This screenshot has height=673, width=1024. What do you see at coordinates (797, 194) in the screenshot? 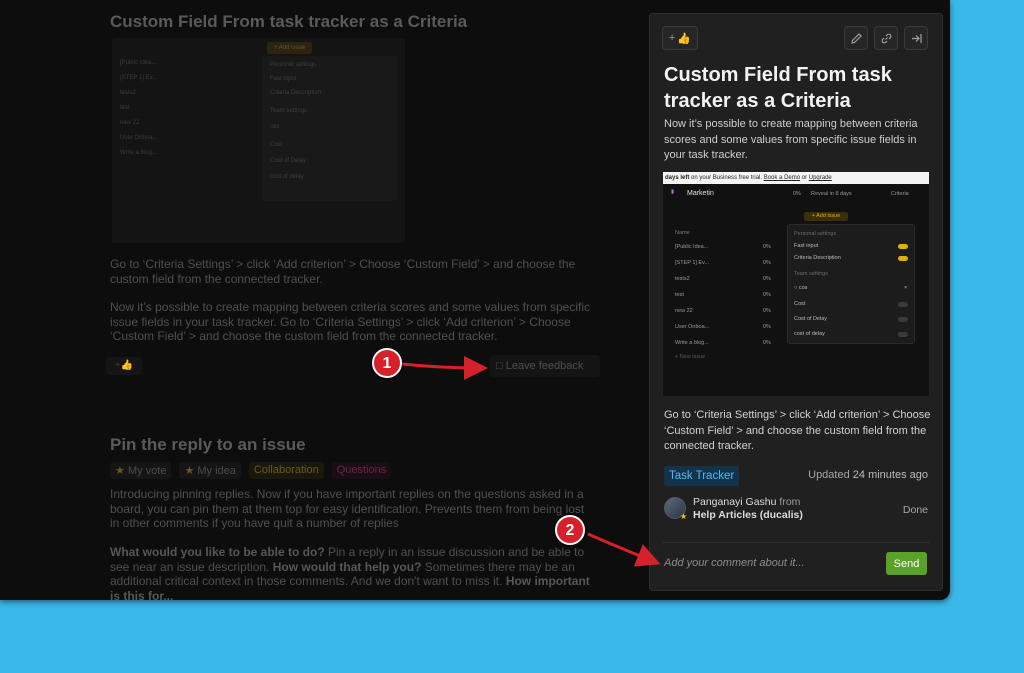
I see `progress-percent: 0%` at bounding box center [797, 194].